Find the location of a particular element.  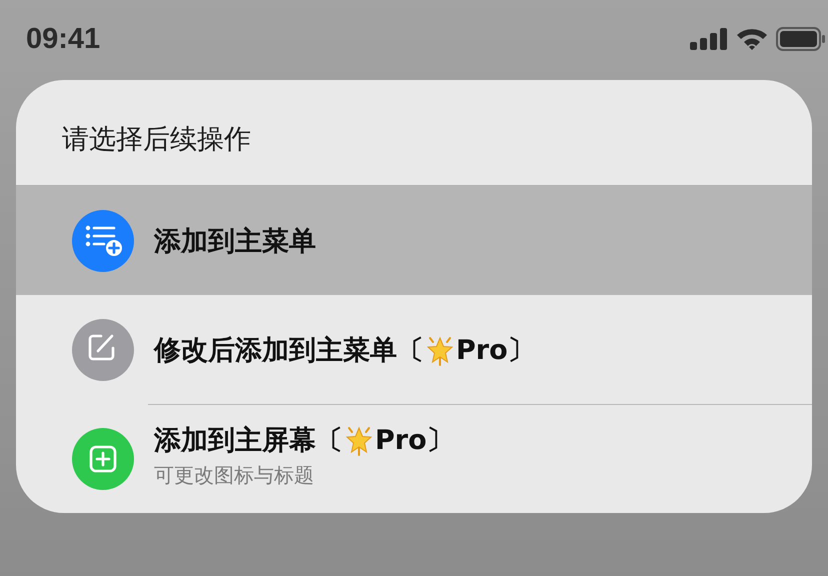

signal-icon is located at coordinates (709, 39).